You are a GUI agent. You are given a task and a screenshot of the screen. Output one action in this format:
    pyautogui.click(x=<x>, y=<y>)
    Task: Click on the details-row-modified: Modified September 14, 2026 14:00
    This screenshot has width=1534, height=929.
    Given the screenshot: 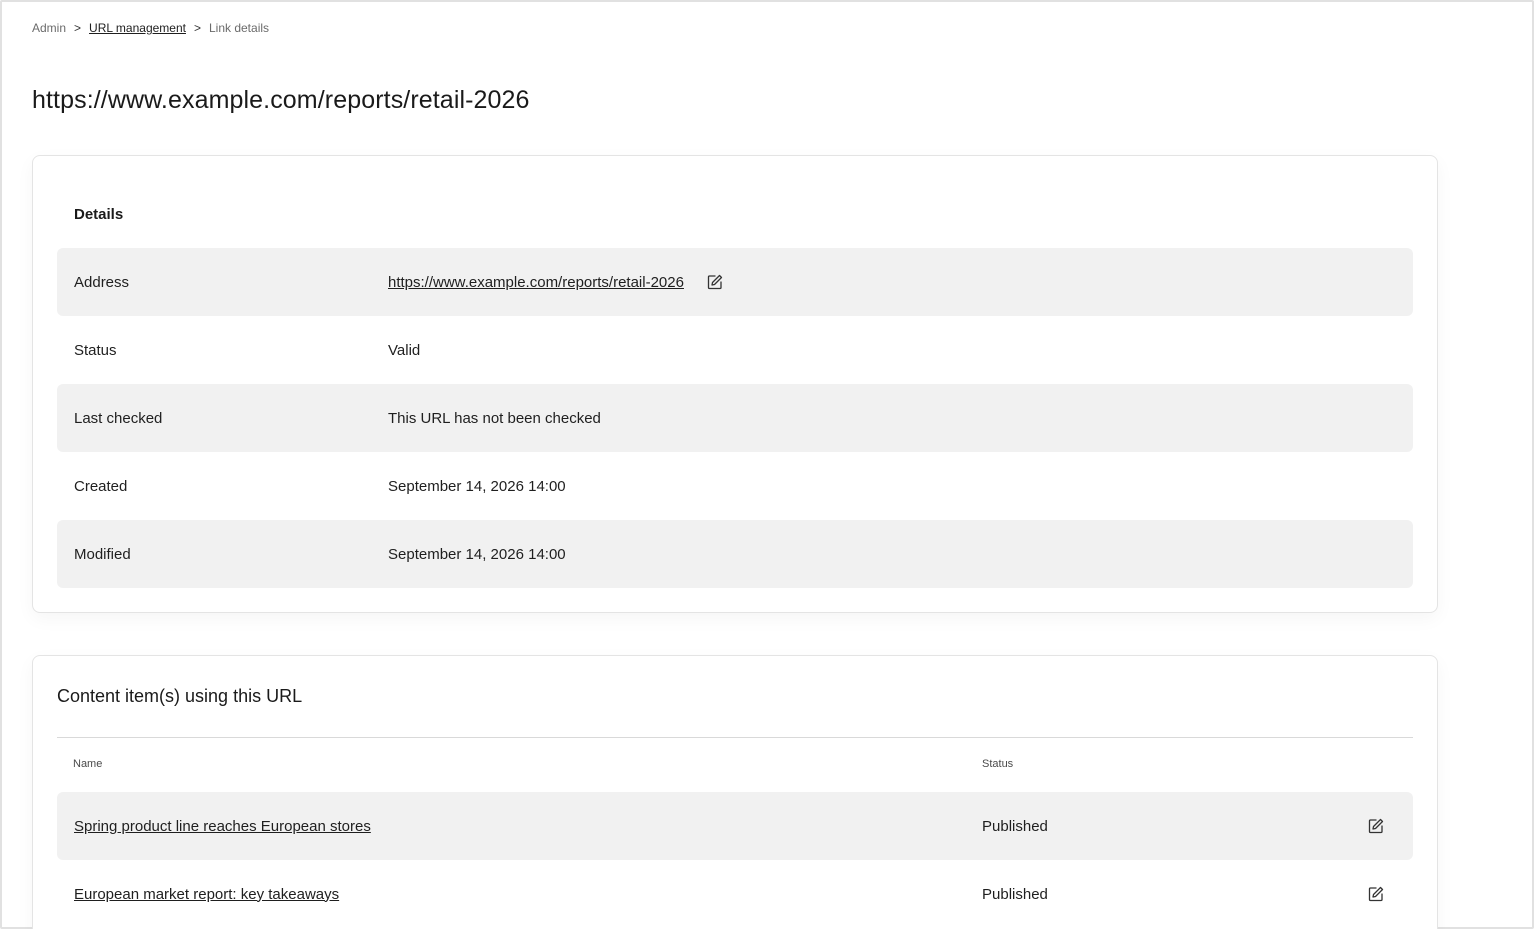 What is the action you would take?
    pyautogui.click(x=735, y=554)
    